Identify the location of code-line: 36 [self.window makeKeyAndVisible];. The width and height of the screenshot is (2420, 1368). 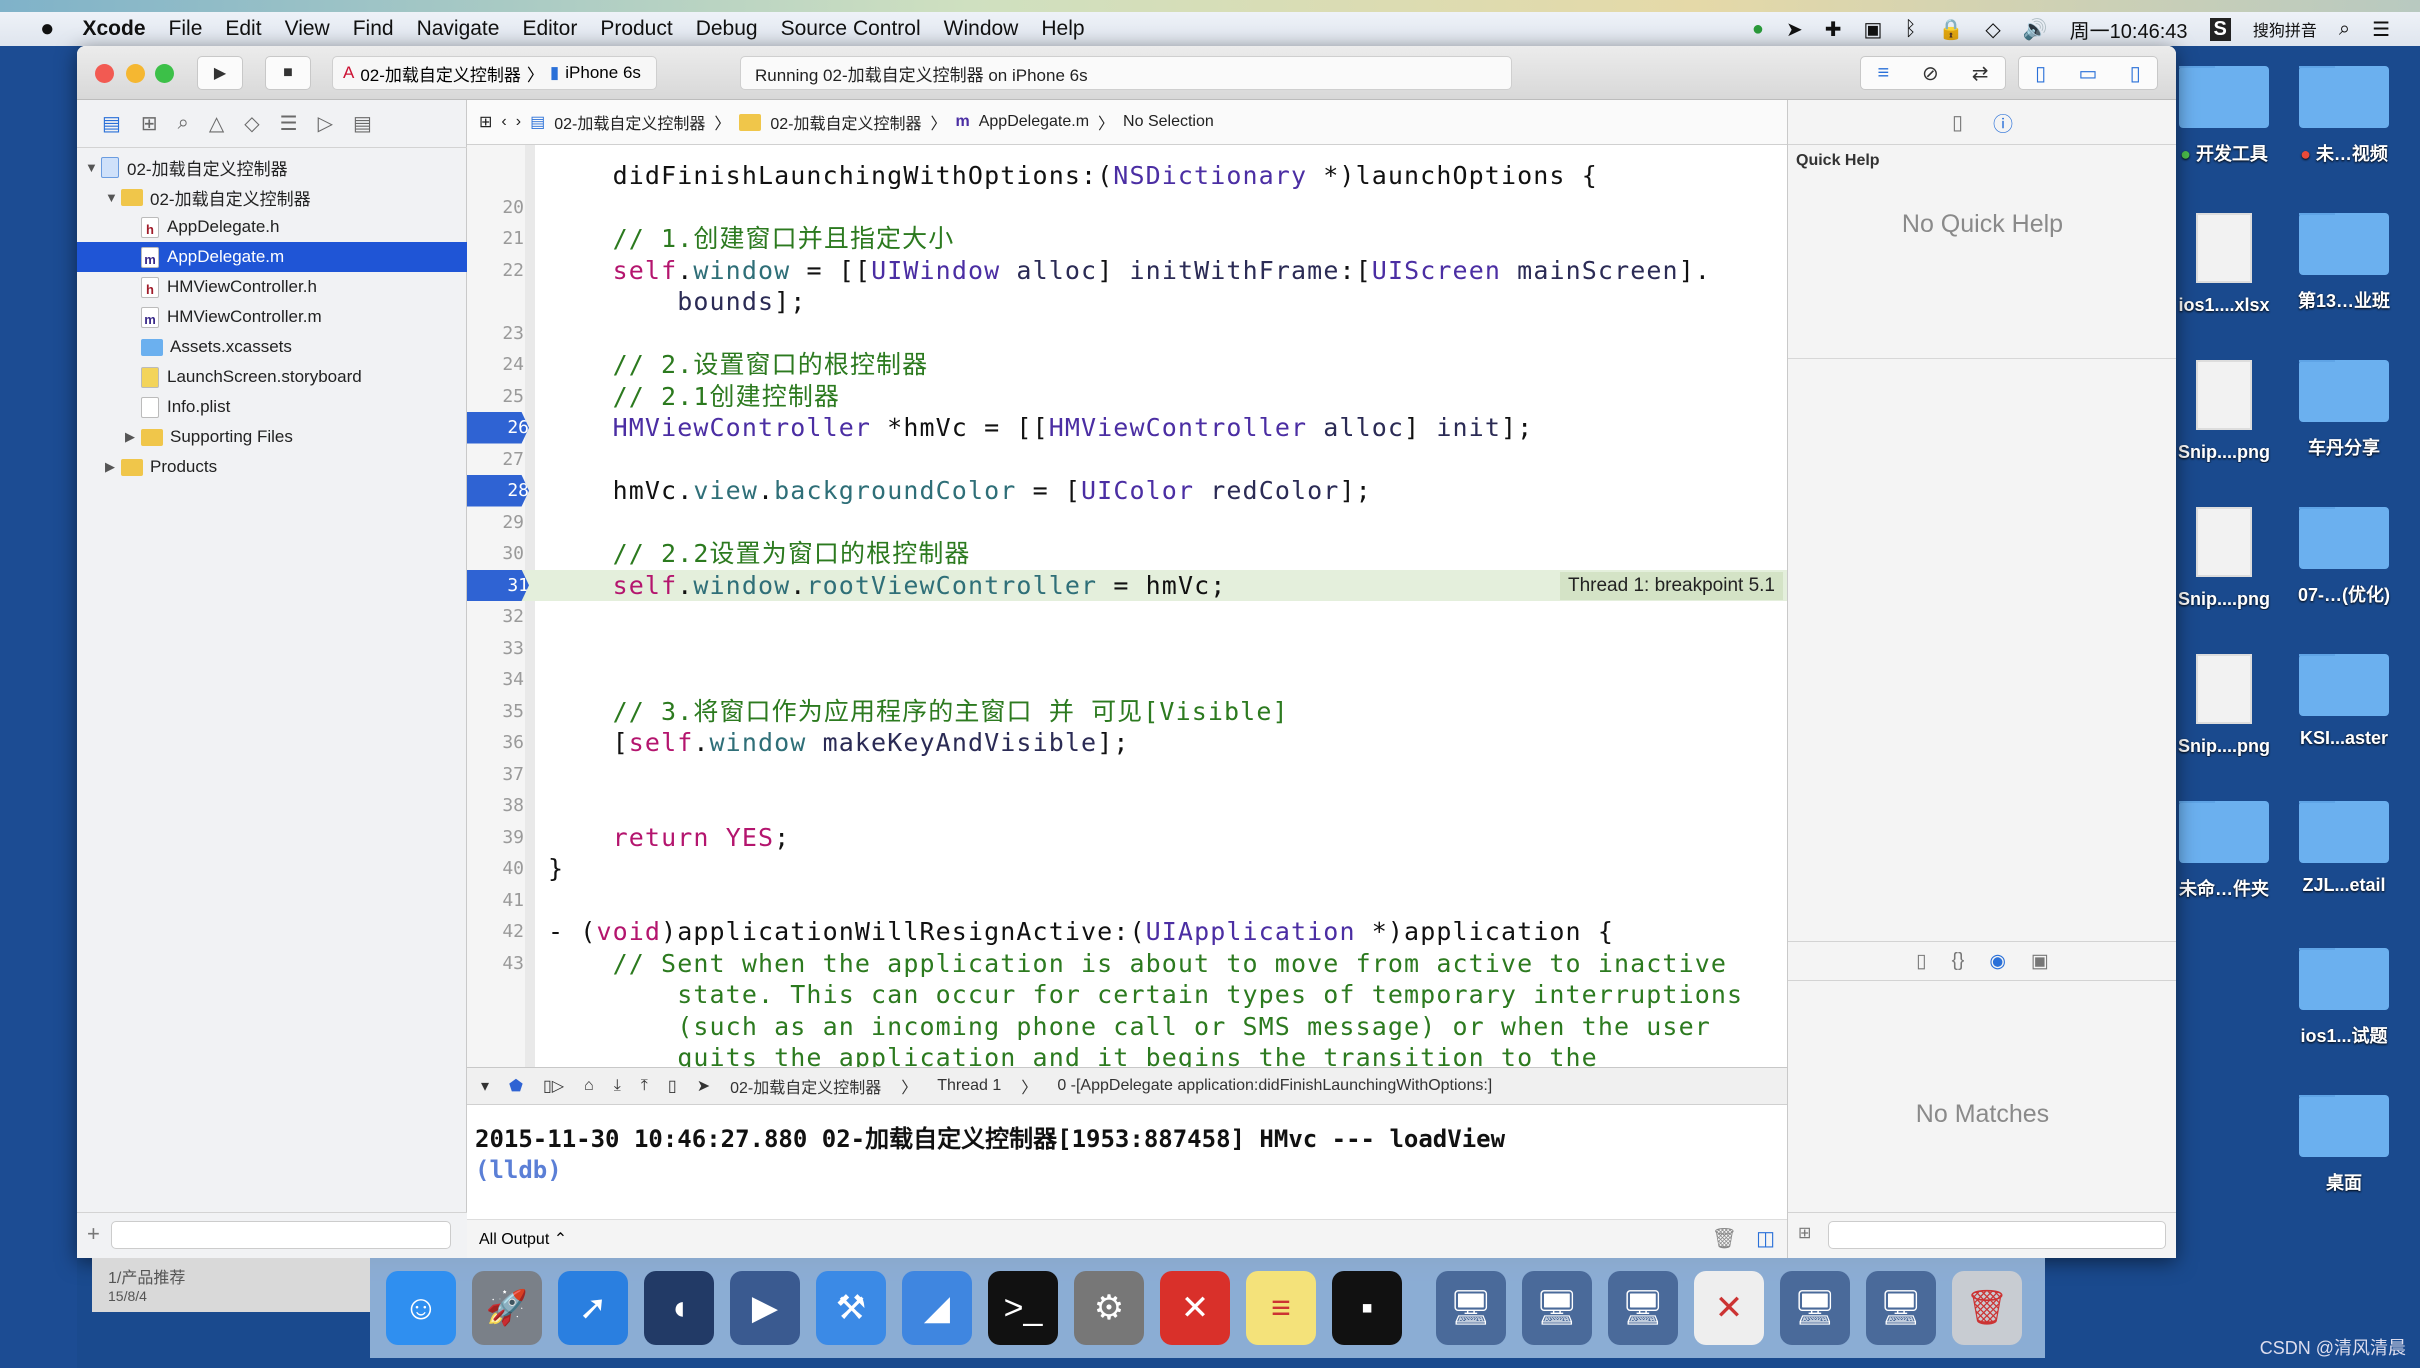
(1127, 743).